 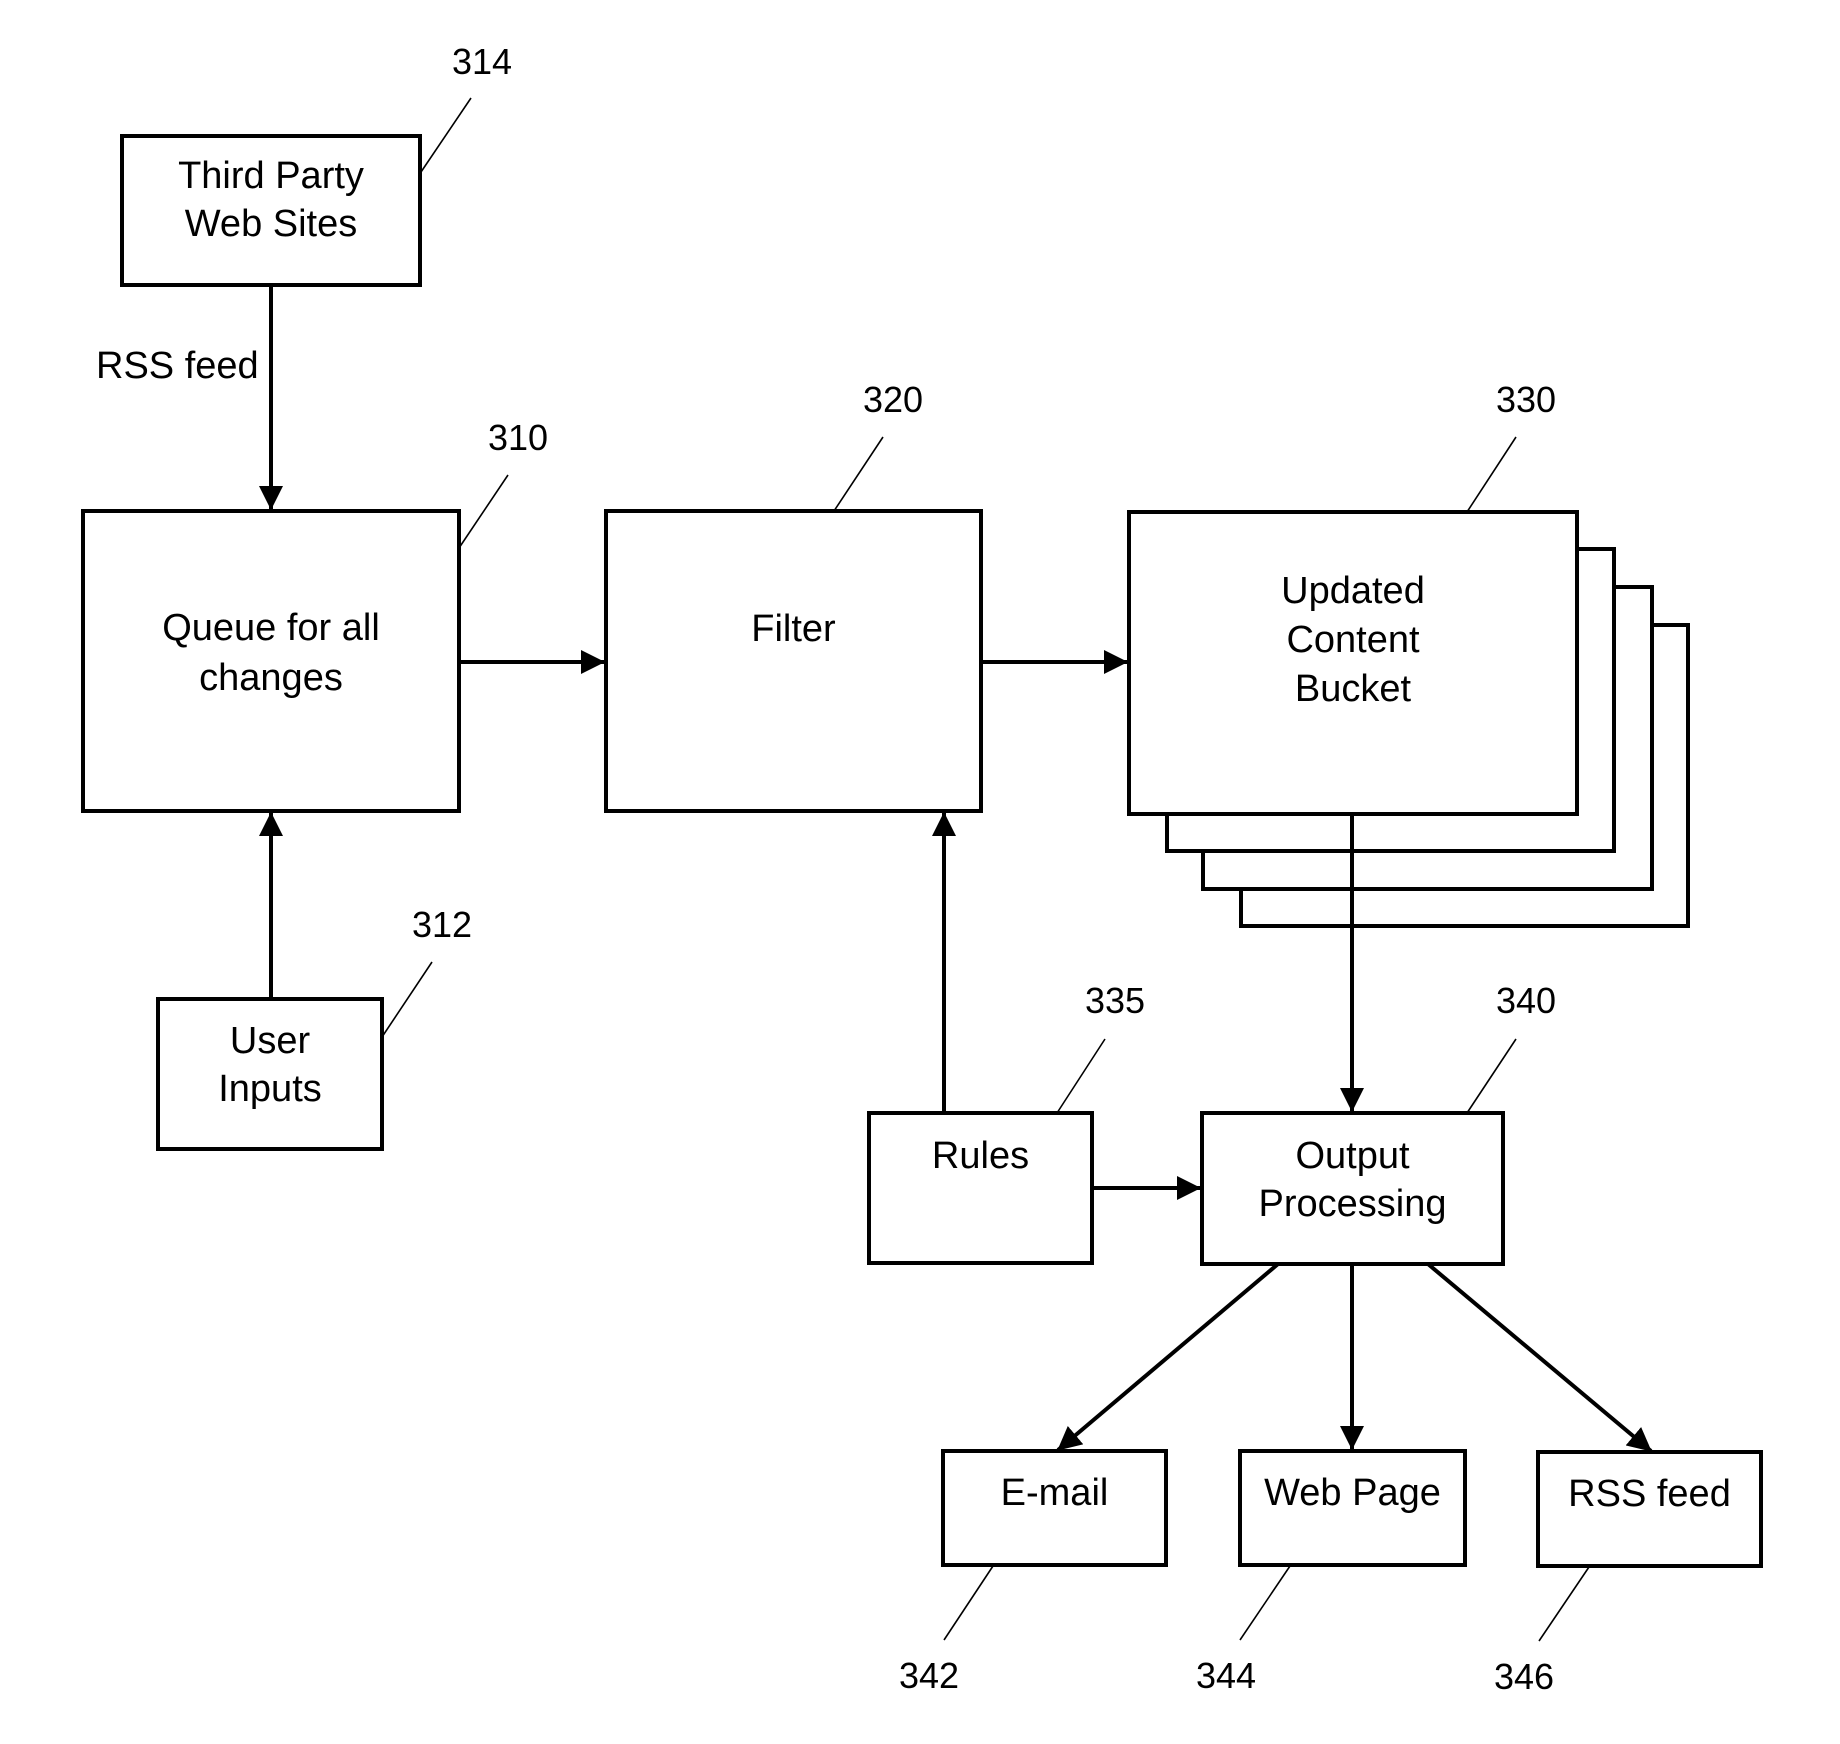 What do you see at coordinates (271, 628) in the screenshot?
I see `node-label-line: Queue for all` at bounding box center [271, 628].